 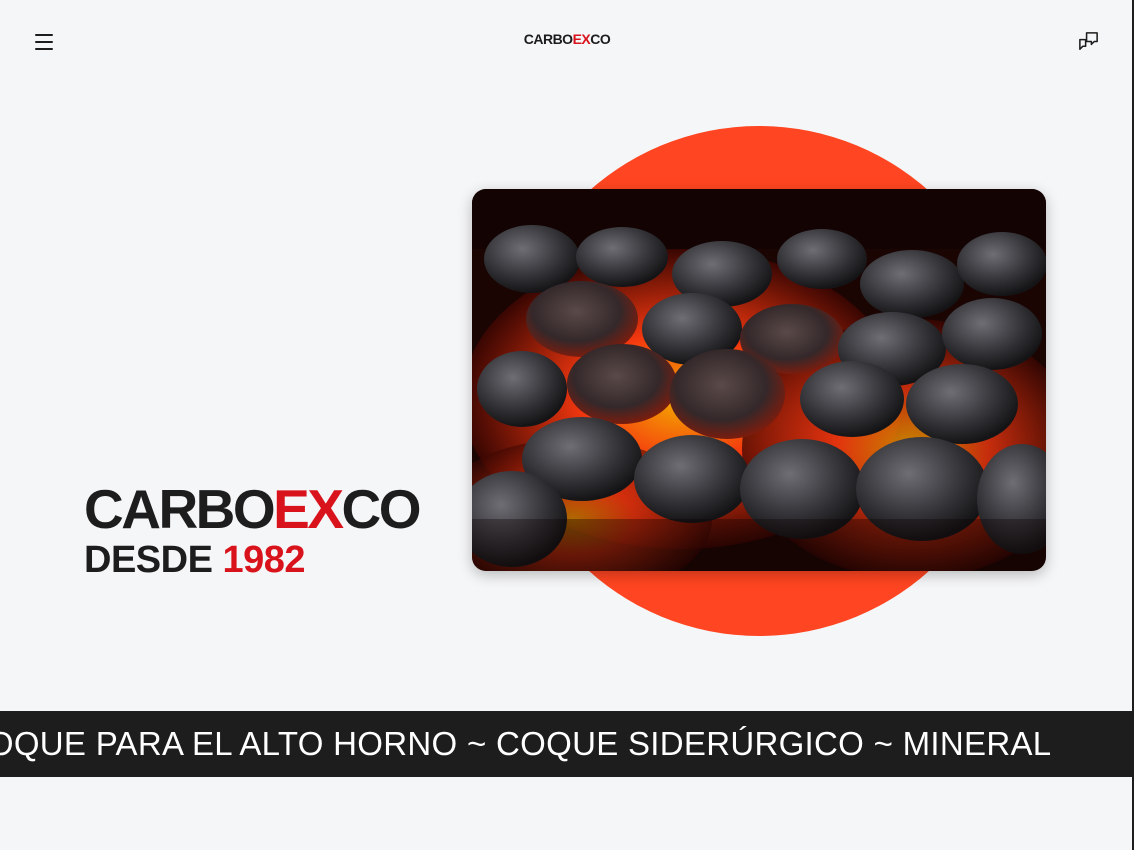 I want to click on since-year: 1982, so click(x=264, y=560).